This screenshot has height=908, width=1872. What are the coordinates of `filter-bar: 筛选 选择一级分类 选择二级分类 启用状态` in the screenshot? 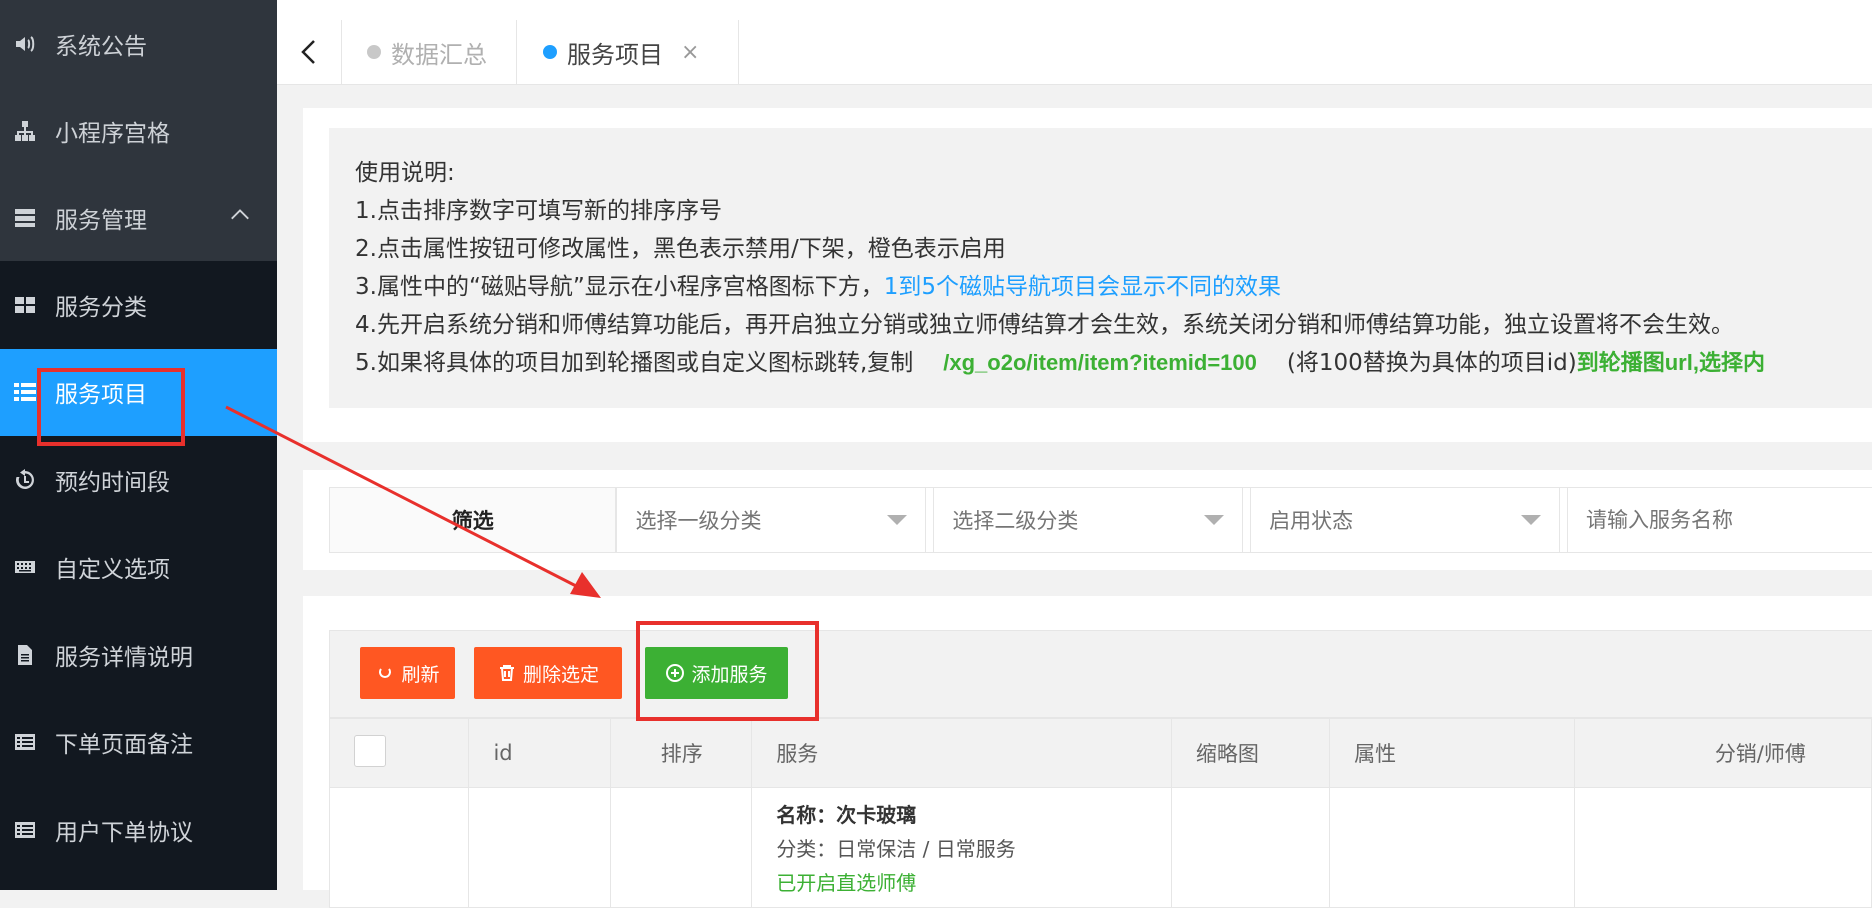 It's located at (1100, 520).